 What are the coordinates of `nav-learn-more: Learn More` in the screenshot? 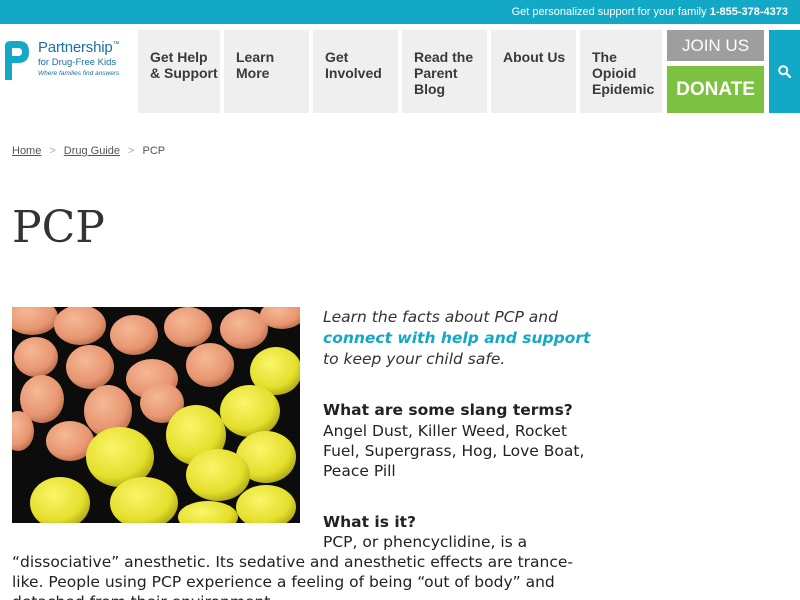 It's located at (266, 71).